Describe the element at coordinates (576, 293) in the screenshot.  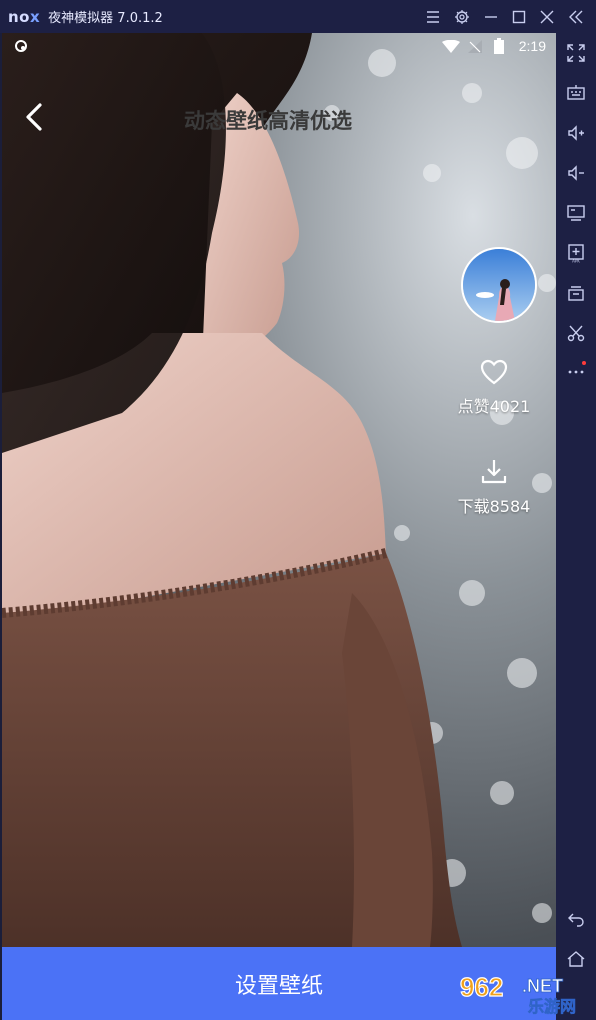
I see `multi-instance-icon` at that location.